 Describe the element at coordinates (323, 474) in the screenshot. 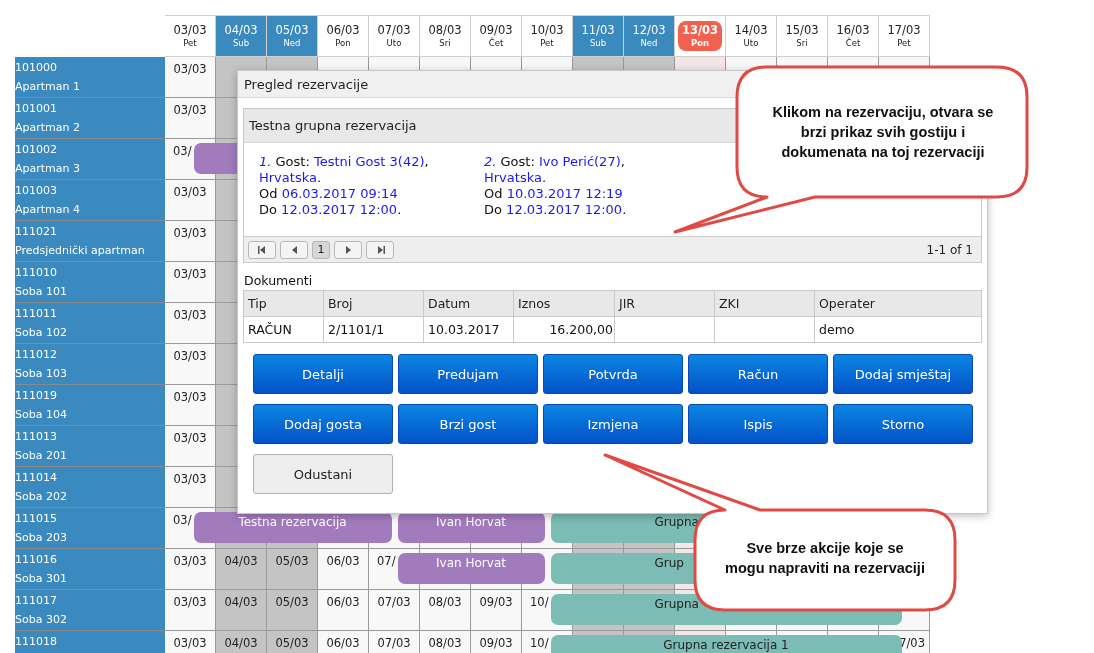

I see `cancel-button: Odustani` at that location.